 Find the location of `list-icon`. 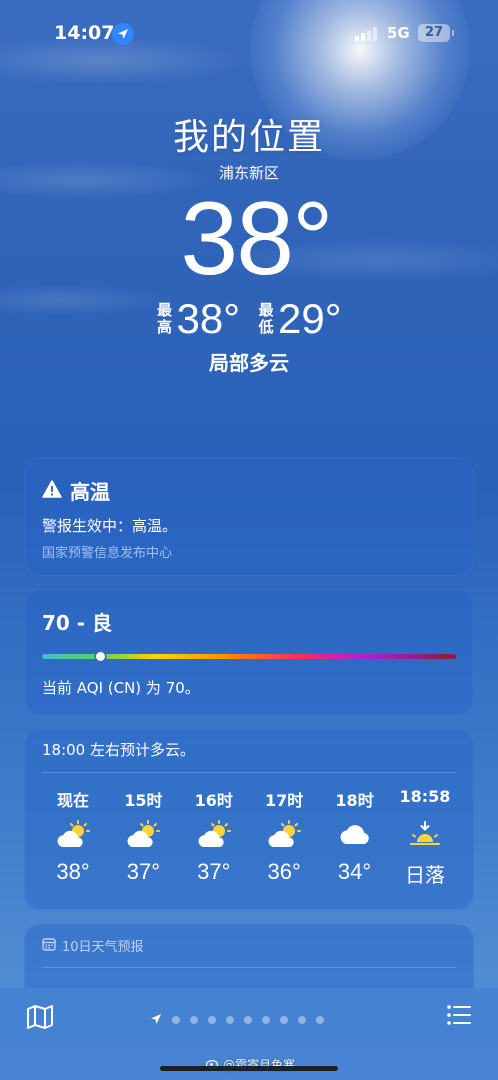

list-icon is located at coordinates (459, 1017).